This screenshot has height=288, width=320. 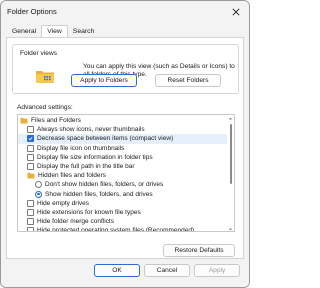 I want to click on ok-button: OK, so click(x=117, y=270).